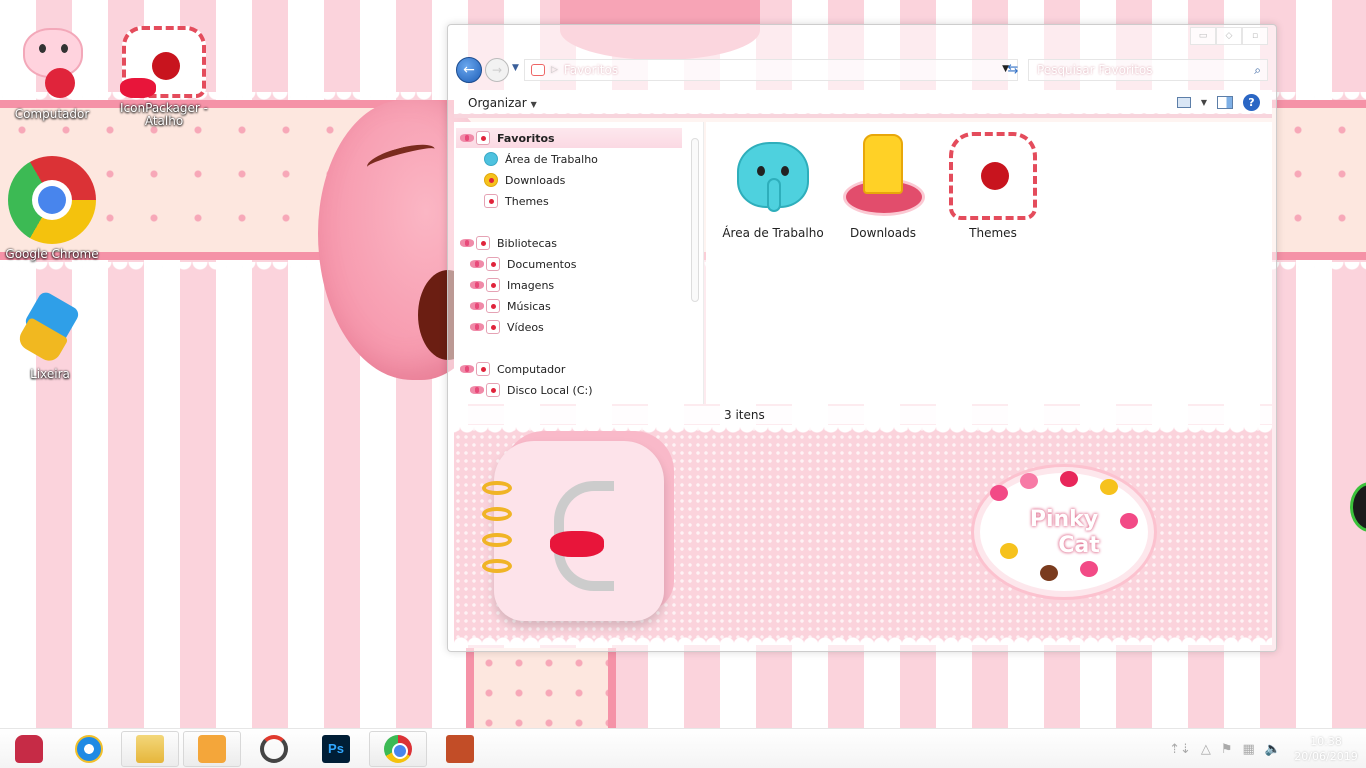 The image size is (1366, 768). I want to click on notebook-folder-icon, so click(578, 526).